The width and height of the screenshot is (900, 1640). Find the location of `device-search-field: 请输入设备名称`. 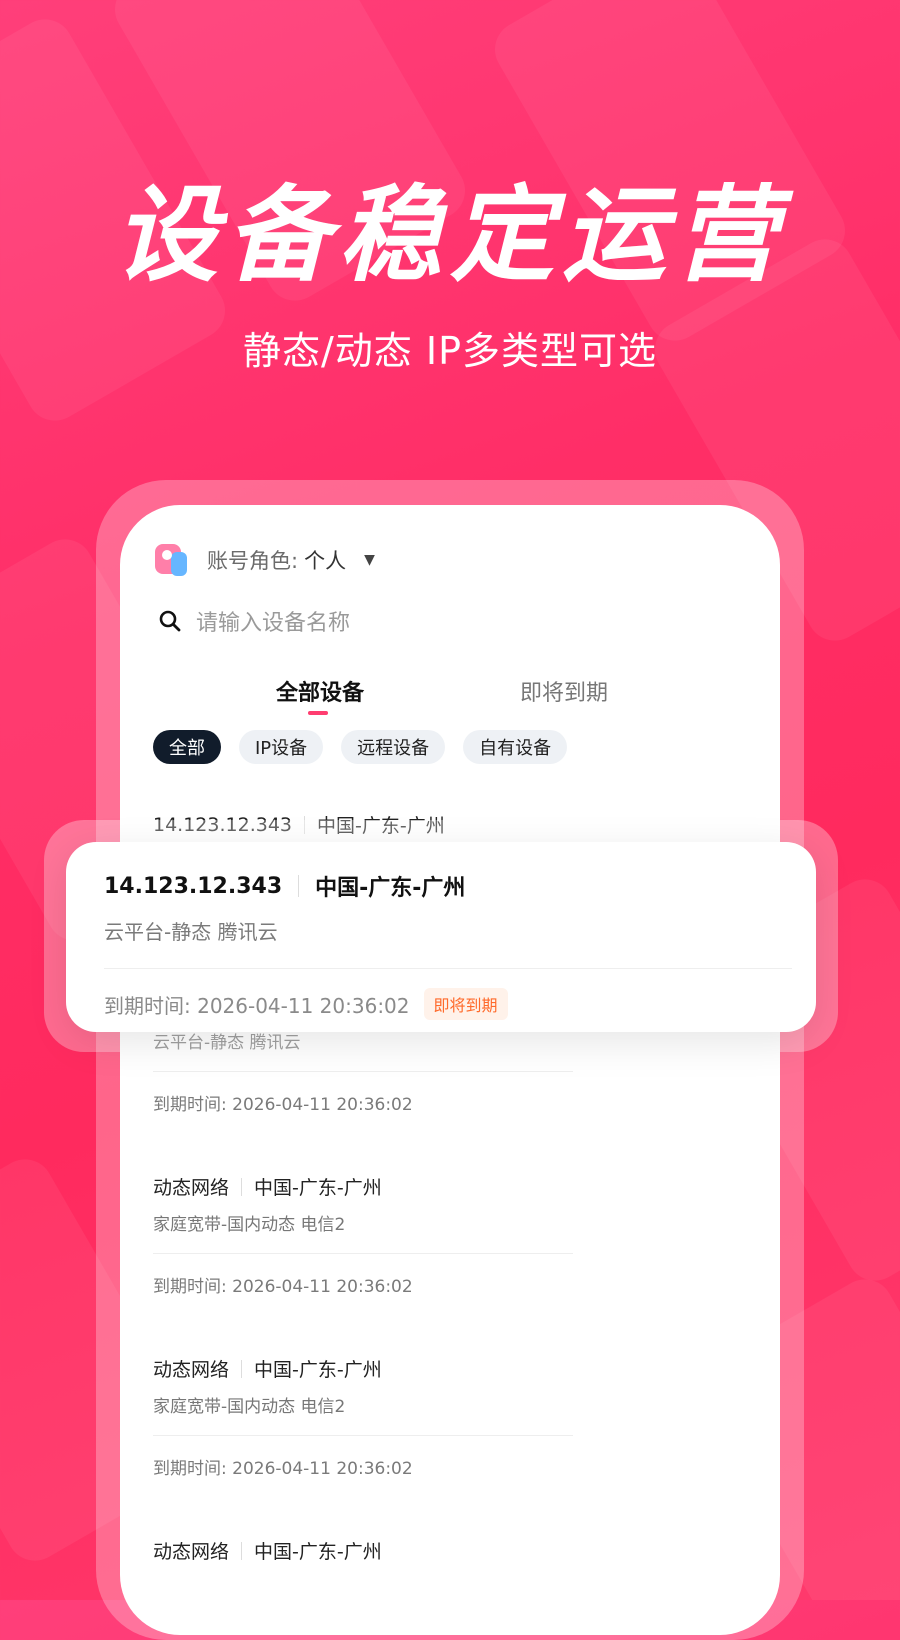

device-search-field: 请输入设备名称 is located at coordinates (254, 621).